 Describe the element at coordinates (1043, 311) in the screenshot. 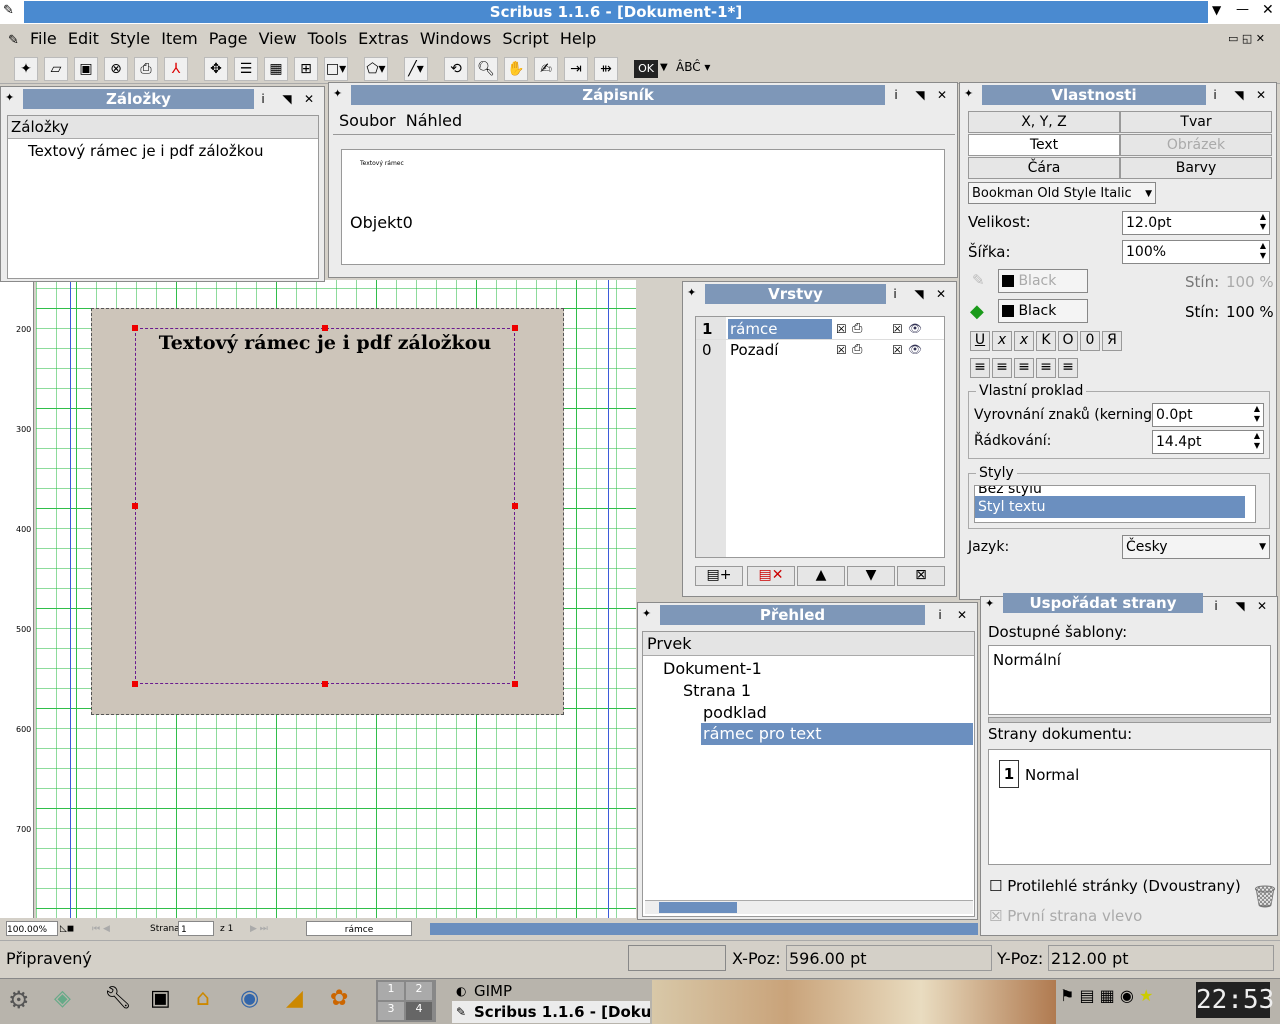

I see `fill-color-select: Black` at that location.